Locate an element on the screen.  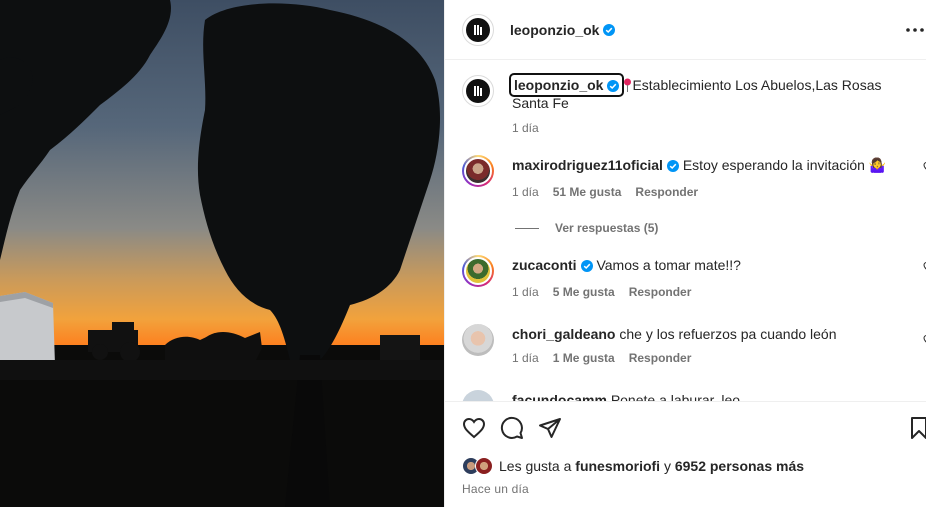
comment-meta: 1 día 1 Me gusta Responder is located at coordinates (601, 358).